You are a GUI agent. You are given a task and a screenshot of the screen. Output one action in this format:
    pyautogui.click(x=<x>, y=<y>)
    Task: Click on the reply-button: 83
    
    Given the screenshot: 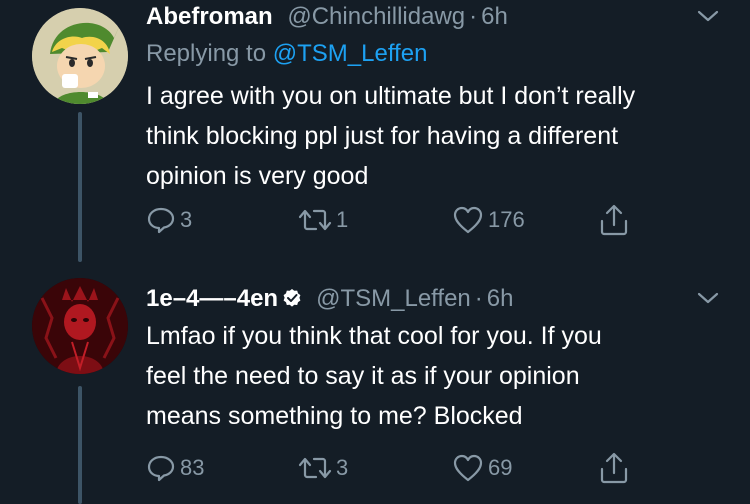 What is the action you would take?
    pyautogui.click(x=175, y=468)
    